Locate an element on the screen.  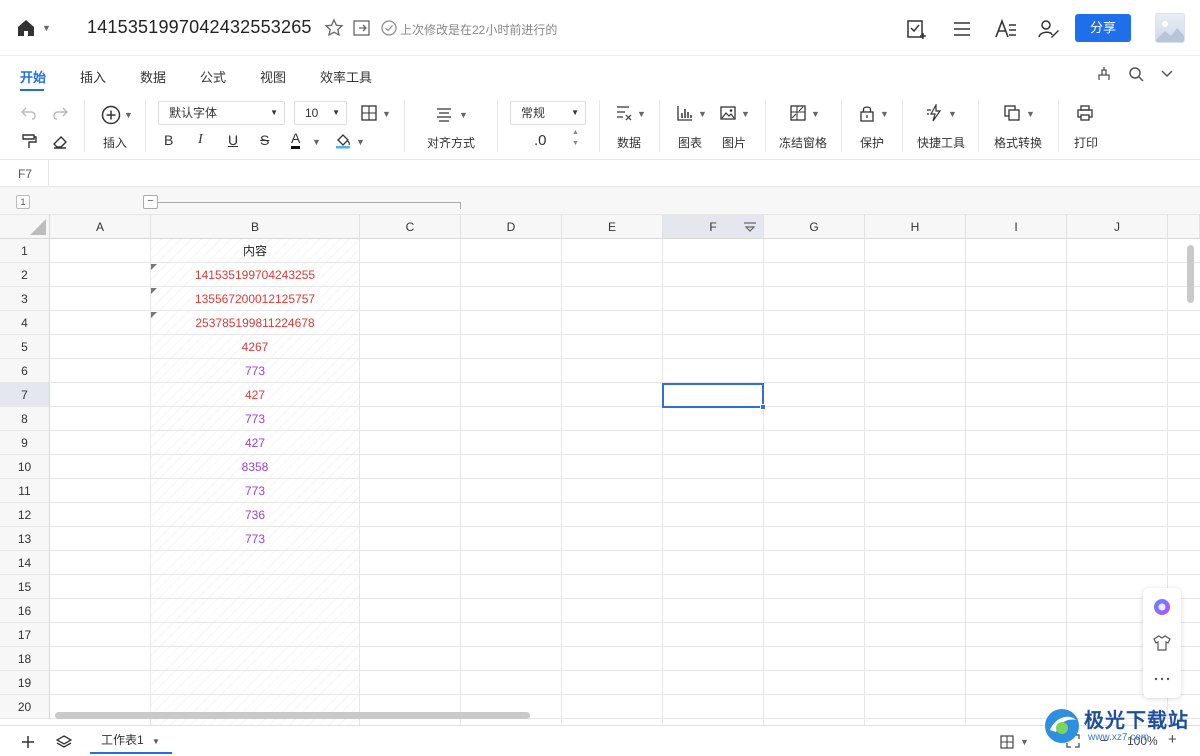
insert-plus-icon is located at coordinates (111, 115).